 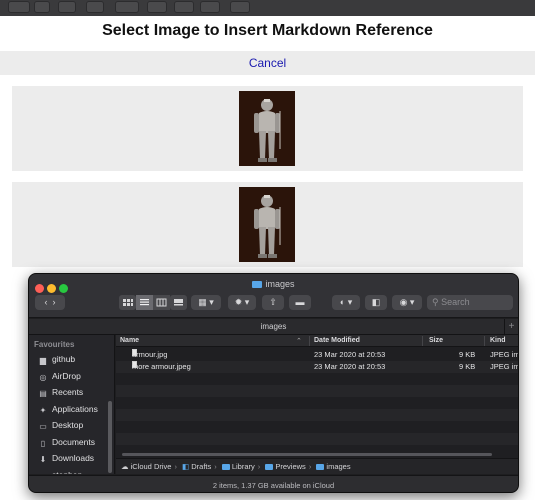 What do you see at coordinates (273, 483) in the screenshot?
I see `status-bar: 2 items, 1.37 GB available on iCloud` at bounding box center [273, 483].